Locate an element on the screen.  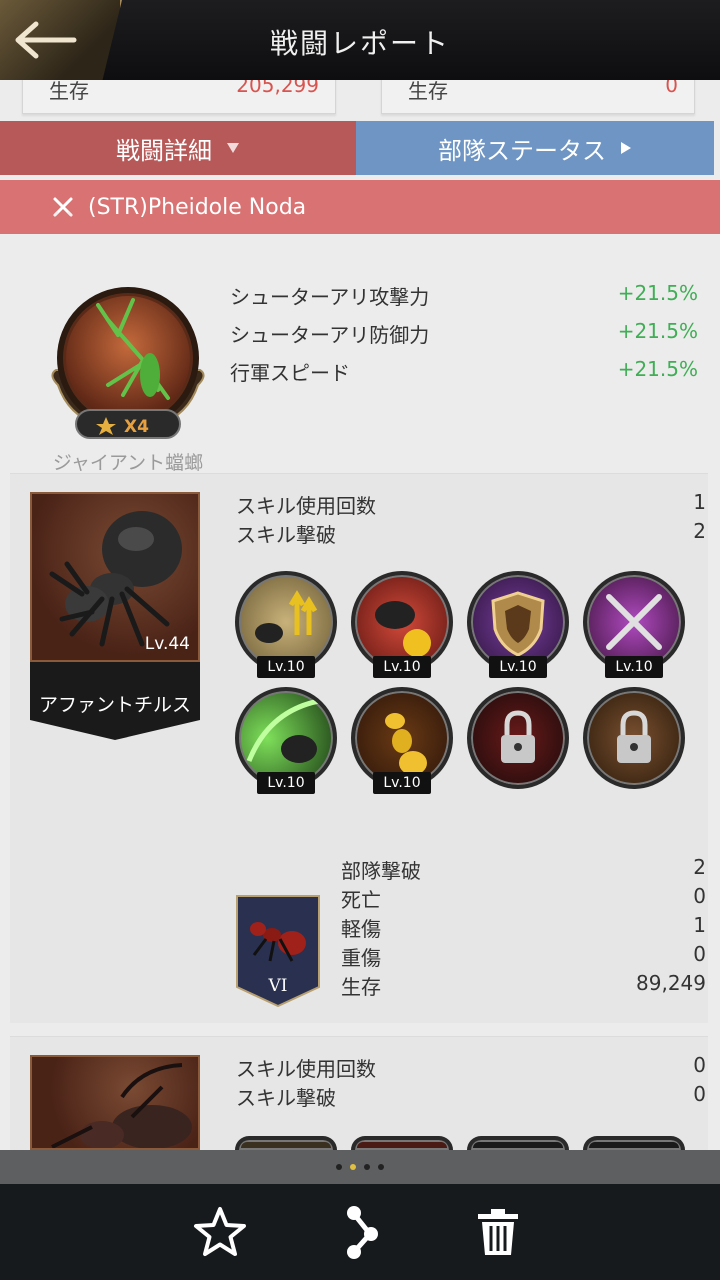
troop-stat-row: 重傷 0 is located at coordinates (523, 956).